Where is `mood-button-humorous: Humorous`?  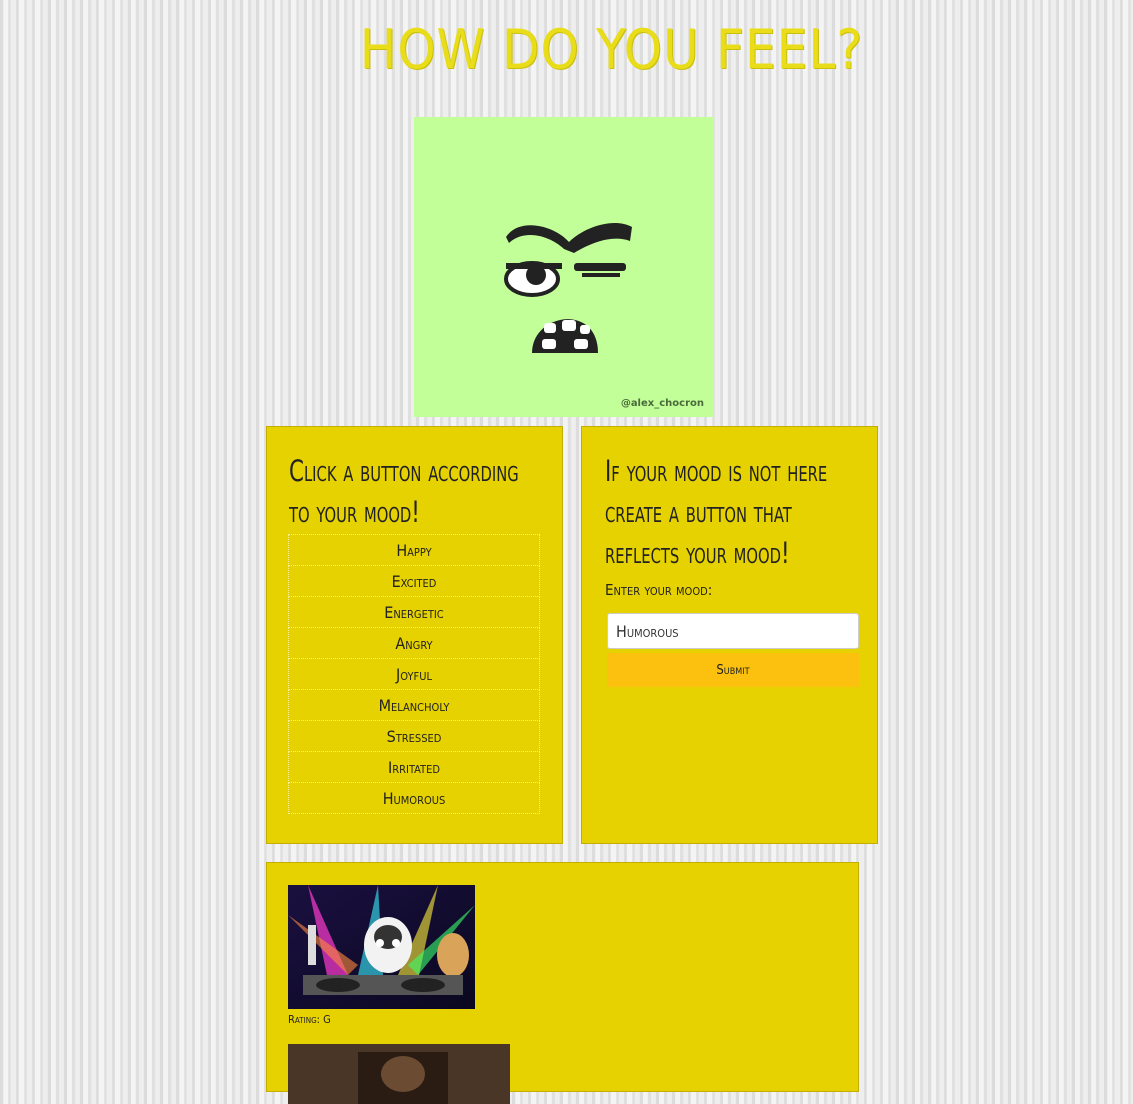
mood-button-humorous: Humorous is located at coordinates (414, 798).